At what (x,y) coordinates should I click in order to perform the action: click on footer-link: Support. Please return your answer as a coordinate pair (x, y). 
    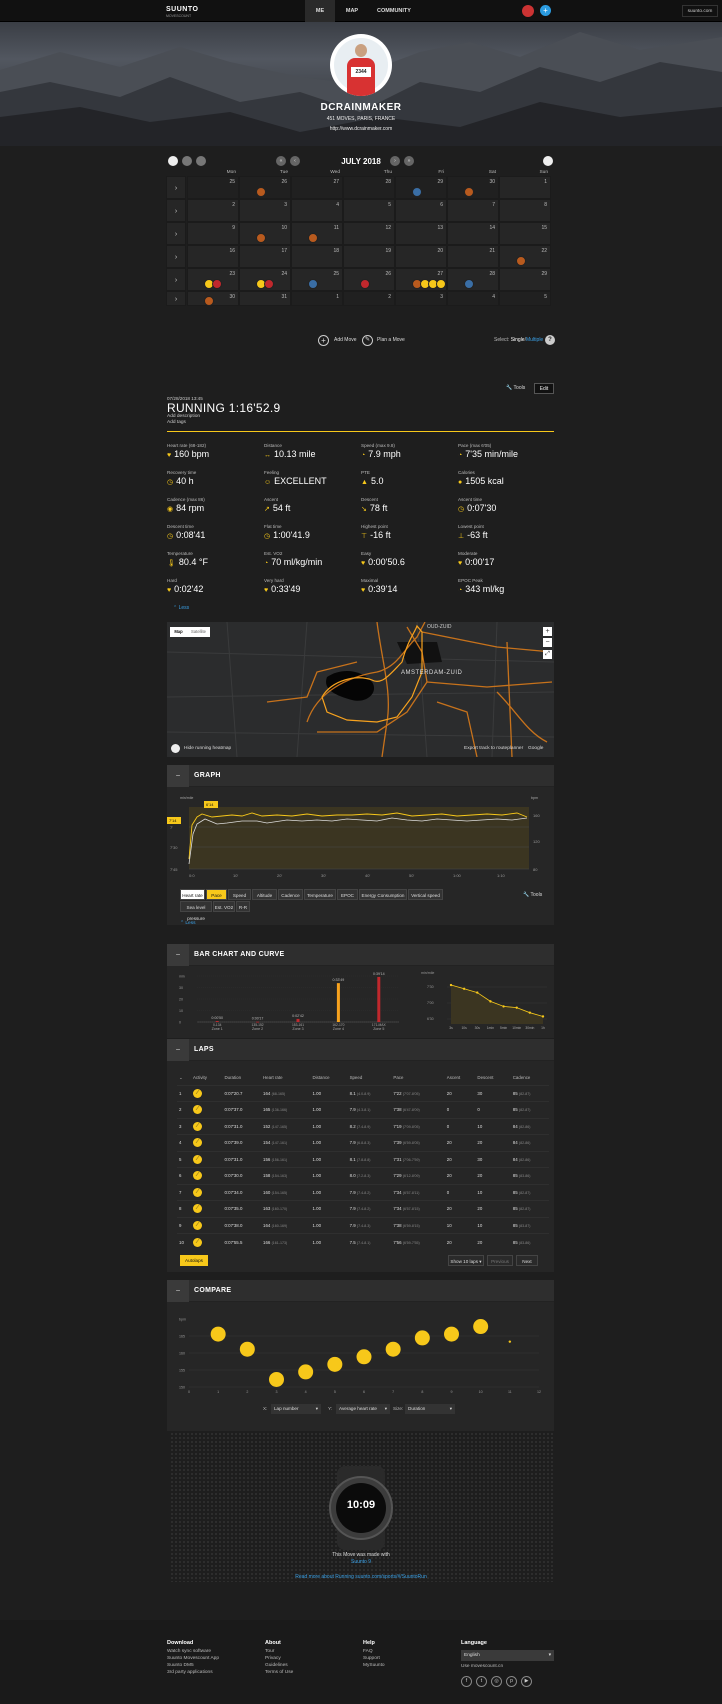
    Looking at the image, I should click on (408, 1658).